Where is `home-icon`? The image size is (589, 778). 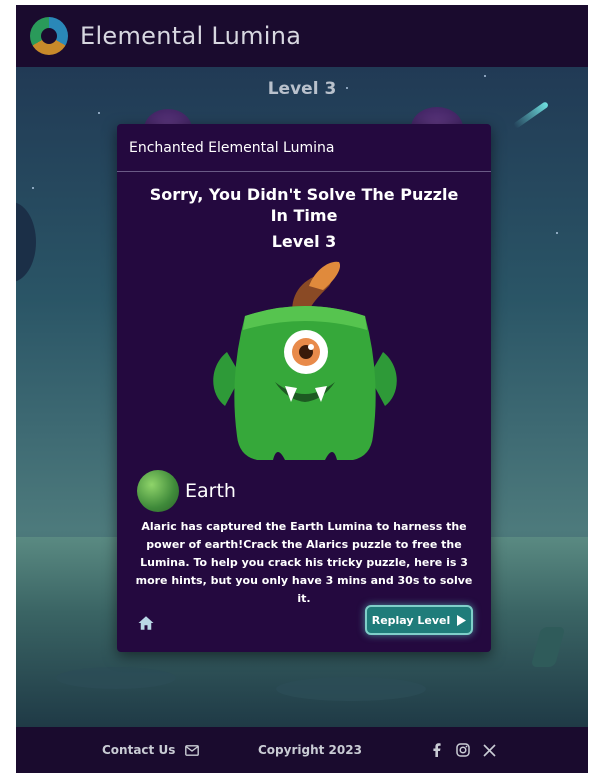 home-icon is located at coordinates (146, 623).